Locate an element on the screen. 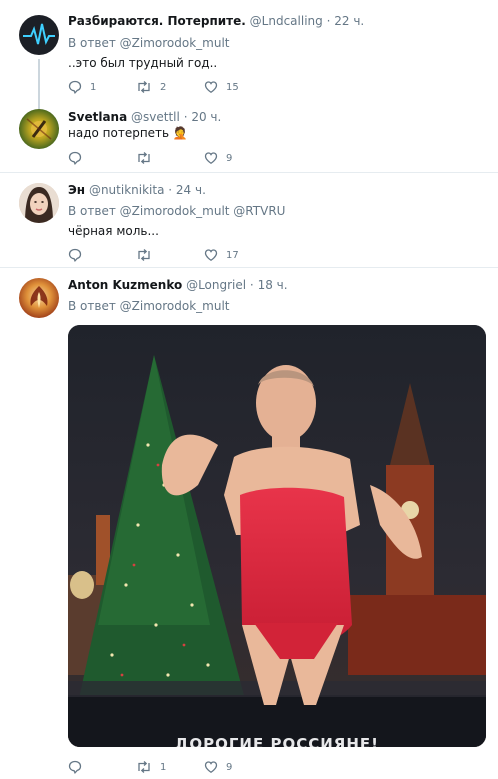 This screenshot has width=498, height=779. retweet-button: 1 is located at coordinates (151, 767).